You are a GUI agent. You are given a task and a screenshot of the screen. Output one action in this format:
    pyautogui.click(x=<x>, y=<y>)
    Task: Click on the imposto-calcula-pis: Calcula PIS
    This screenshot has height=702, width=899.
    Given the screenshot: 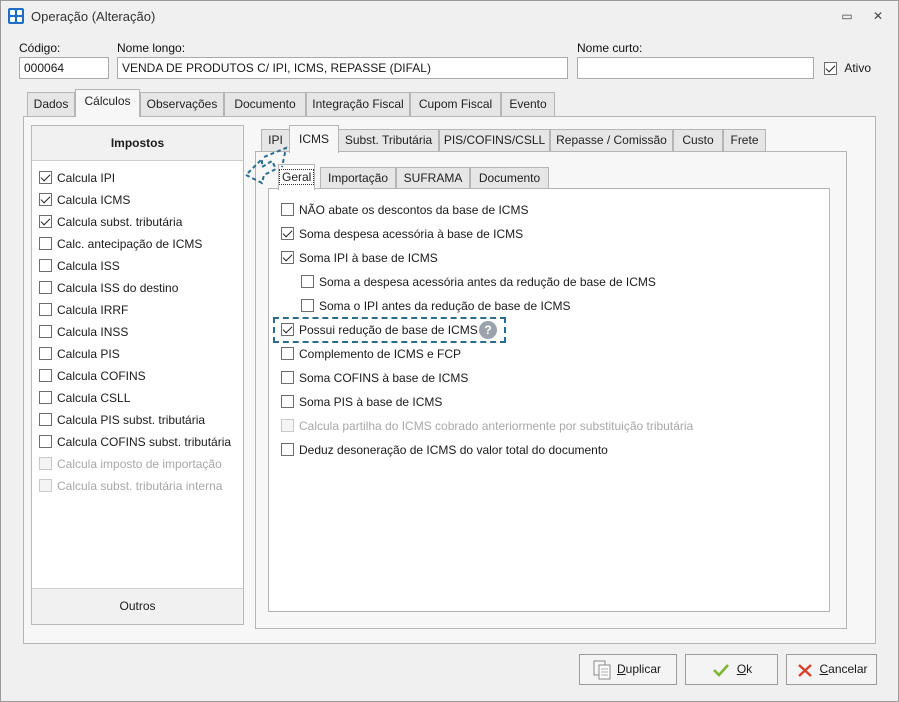 What is the action you would take?
    pyautogui.click(x=79, y=354)
    